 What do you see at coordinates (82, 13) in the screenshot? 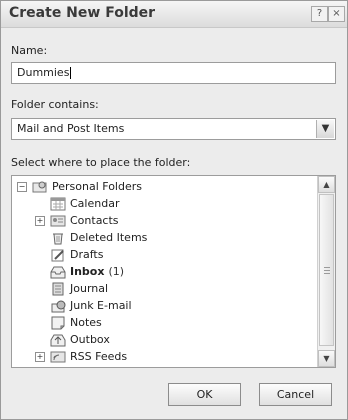
I see `dialog-title: Create New Folder` at bounding box center [82, 13].